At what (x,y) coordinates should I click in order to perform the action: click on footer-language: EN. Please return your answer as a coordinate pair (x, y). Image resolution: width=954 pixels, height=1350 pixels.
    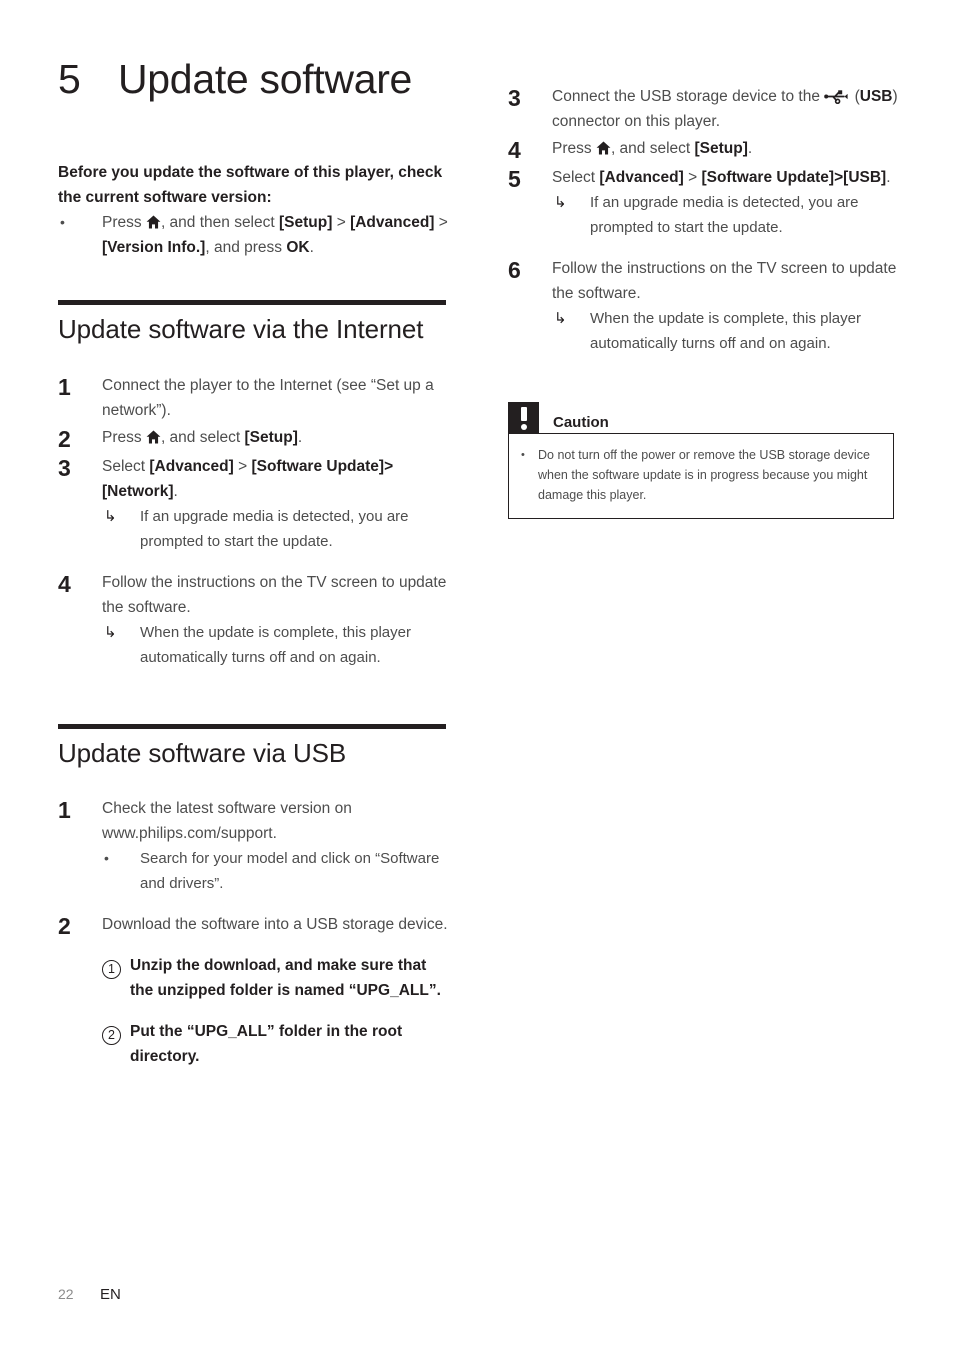
    Looking at the image, I should click on (110, 1294).